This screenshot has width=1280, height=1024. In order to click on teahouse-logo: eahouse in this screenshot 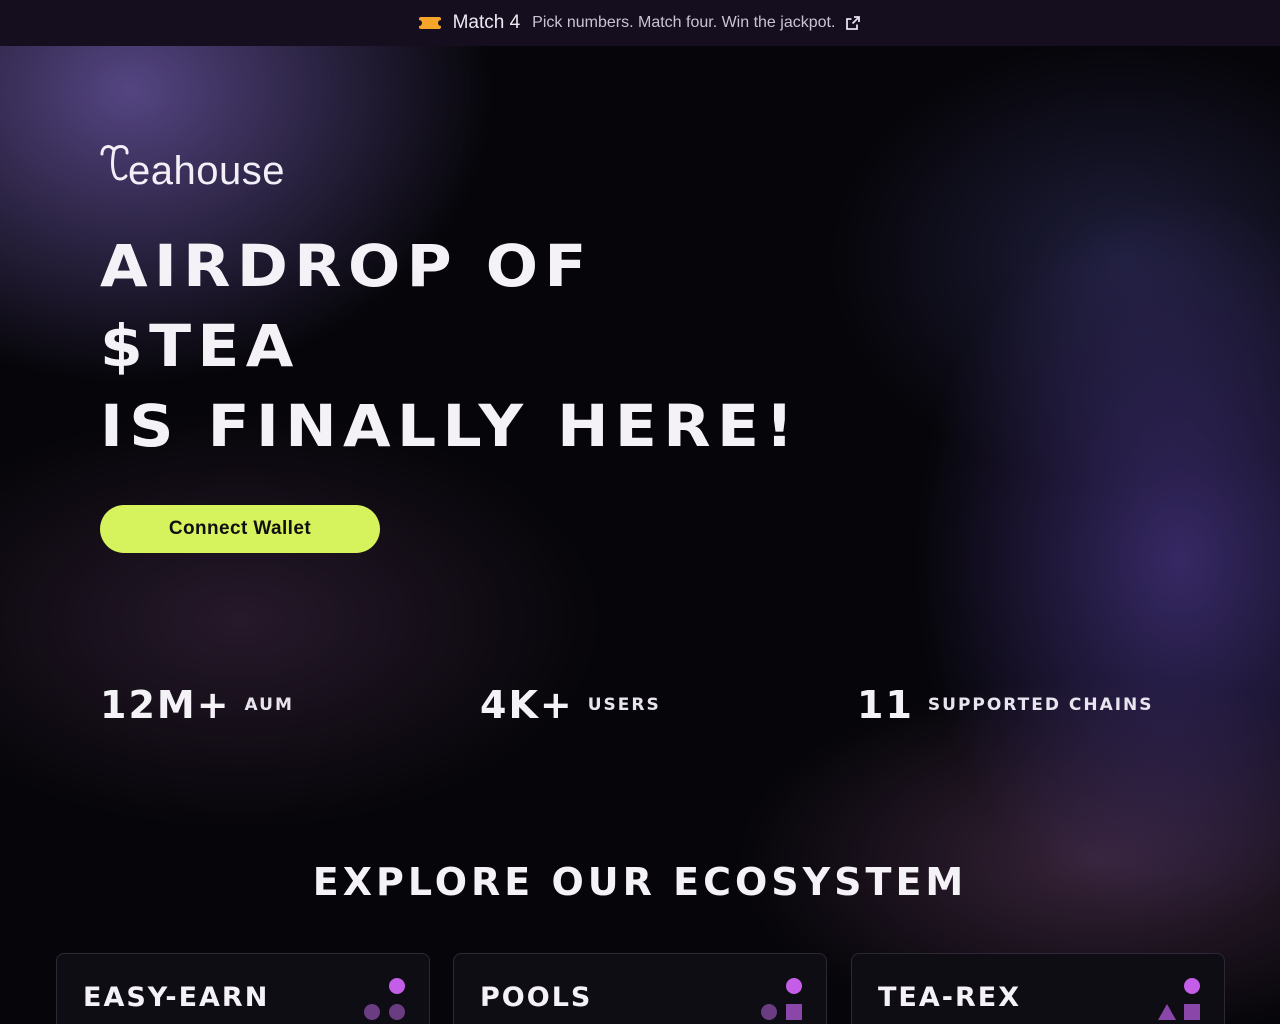, I will do `click(192, 167)`.